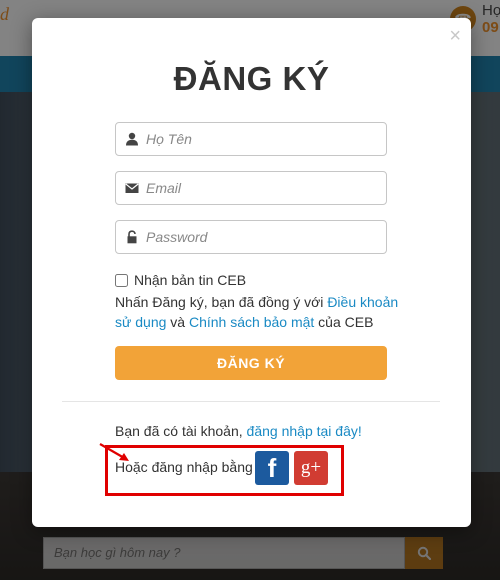 This screenshot has width=500, height=580. I want to click on close-button: ×, so click(455, 36).